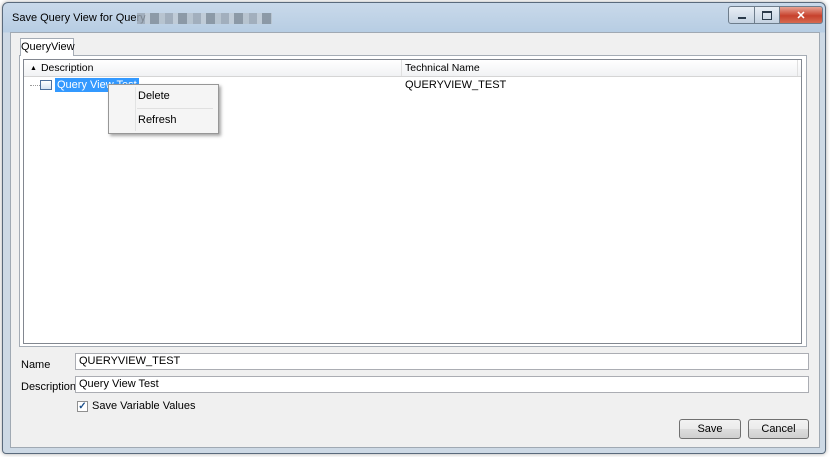 The height and width of the screenshot is (457, 830). I want to click on column-header-technical-name: Technical Name, so click(600, 68).